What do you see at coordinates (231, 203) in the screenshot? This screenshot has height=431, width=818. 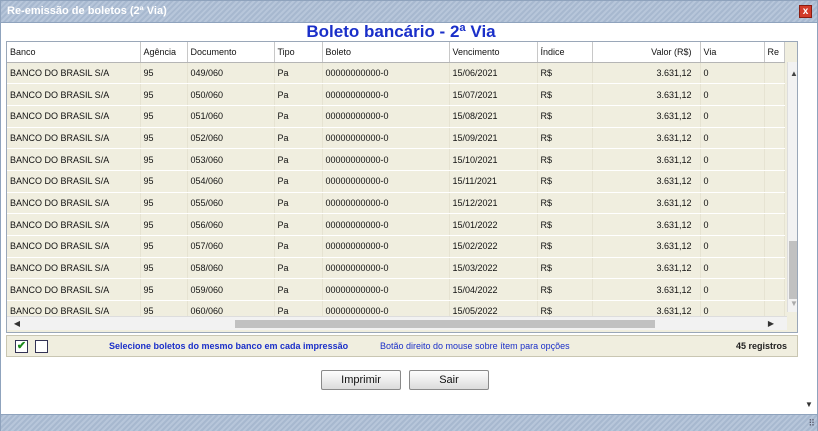 I see `table-cell: 055/060` at bounding box center [231, 203].